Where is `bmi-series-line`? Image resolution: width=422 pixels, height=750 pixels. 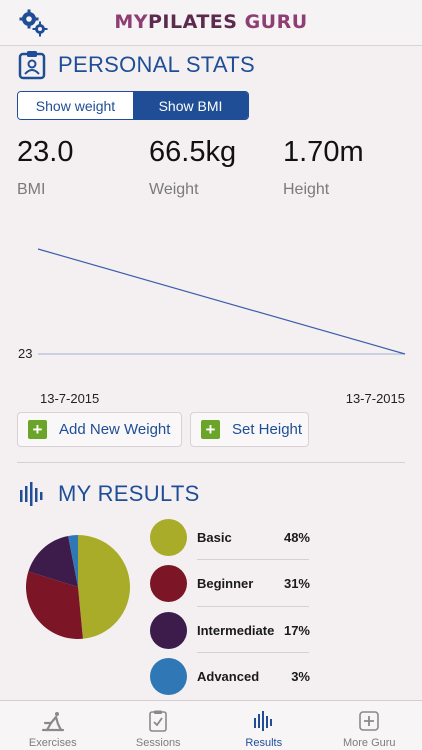
bmi-series-line is located at coordinates (221, 301).